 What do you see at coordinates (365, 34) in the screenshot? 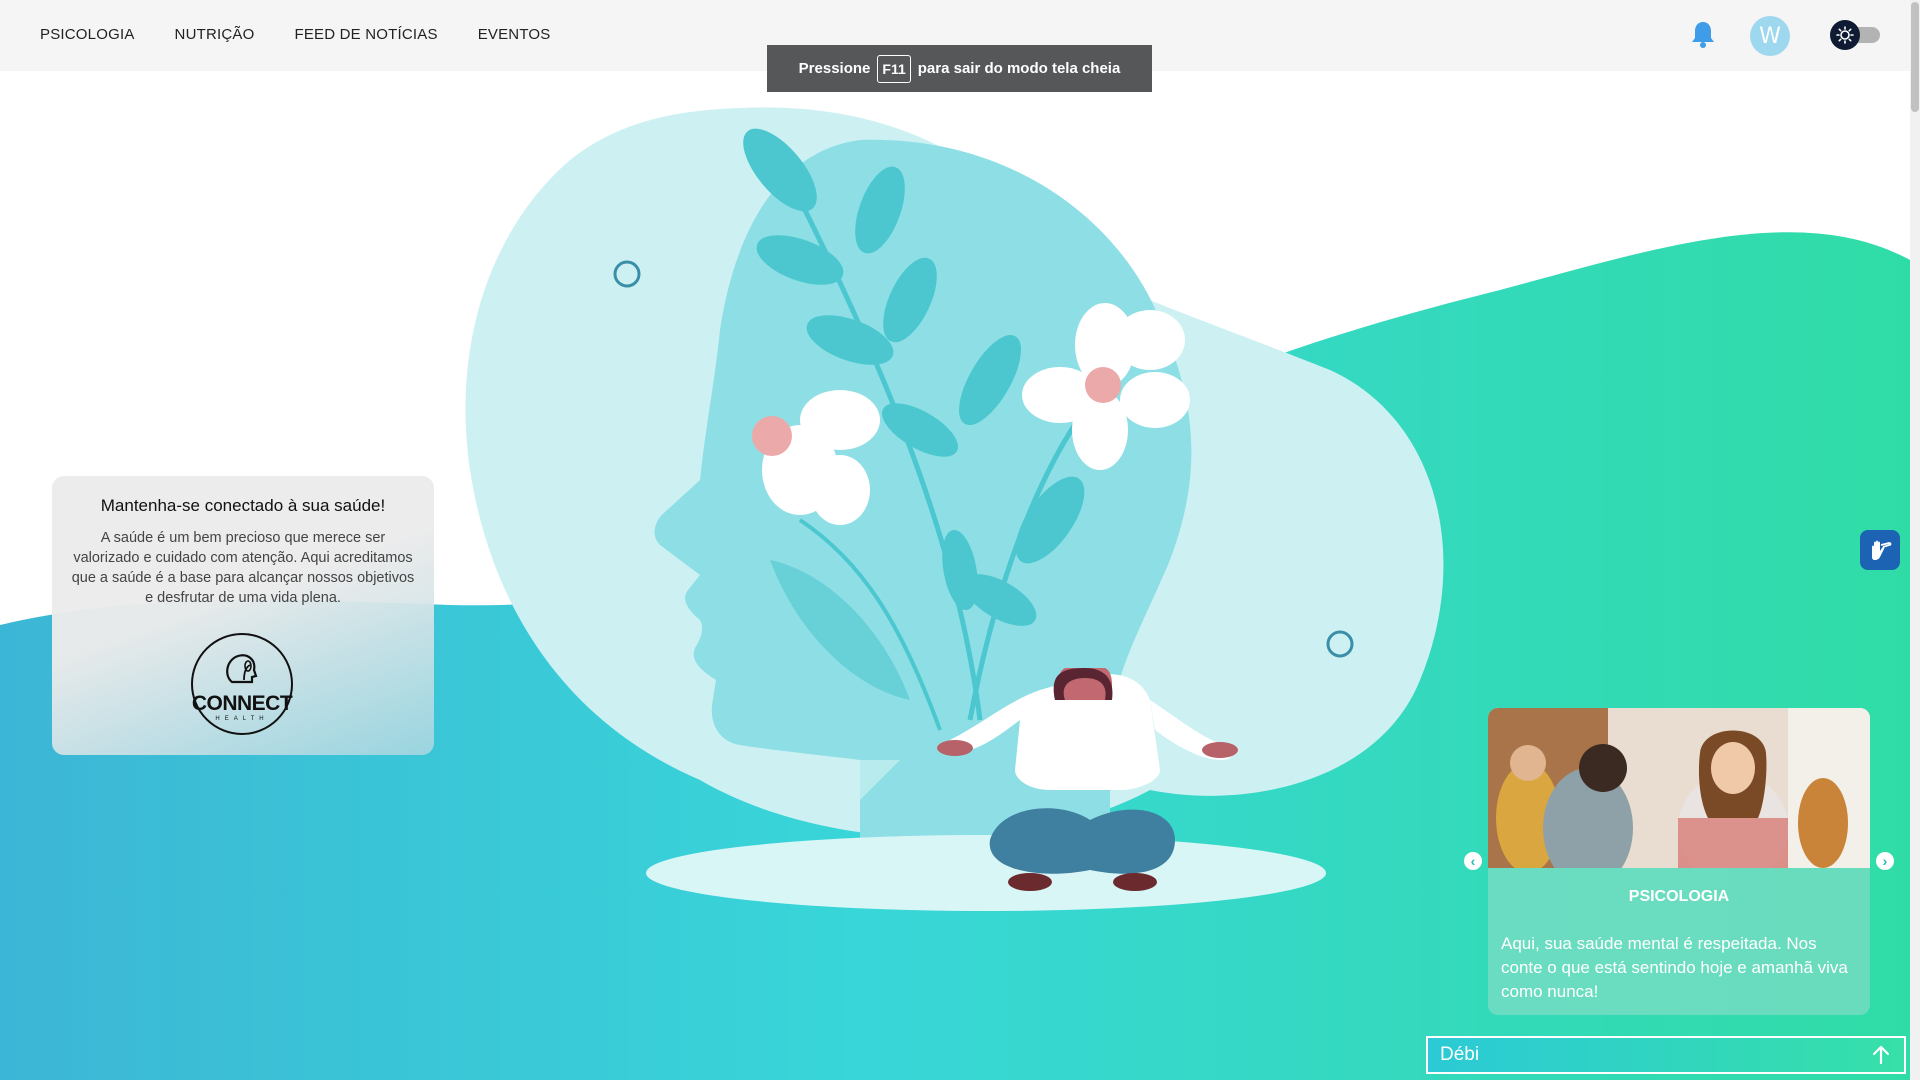
I see `nav-feed-de-noticias: FEED DE NOTÍCIAS` at bounding box center [365, 34].